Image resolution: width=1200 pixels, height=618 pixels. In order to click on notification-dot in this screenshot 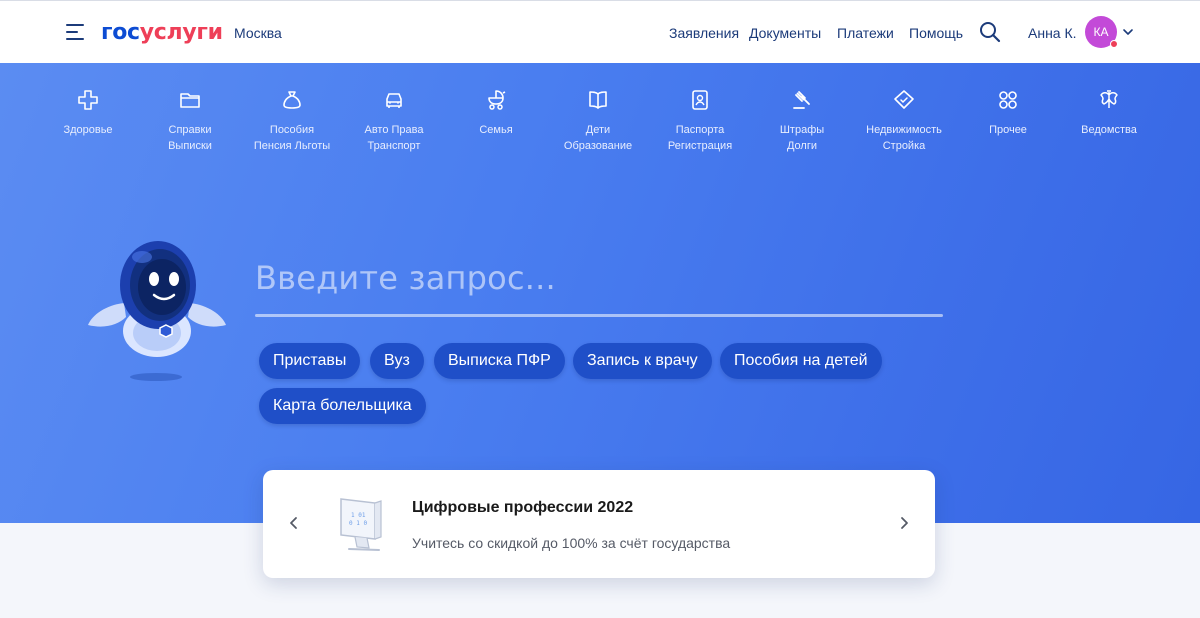, I will do `click(1114, 44)`.